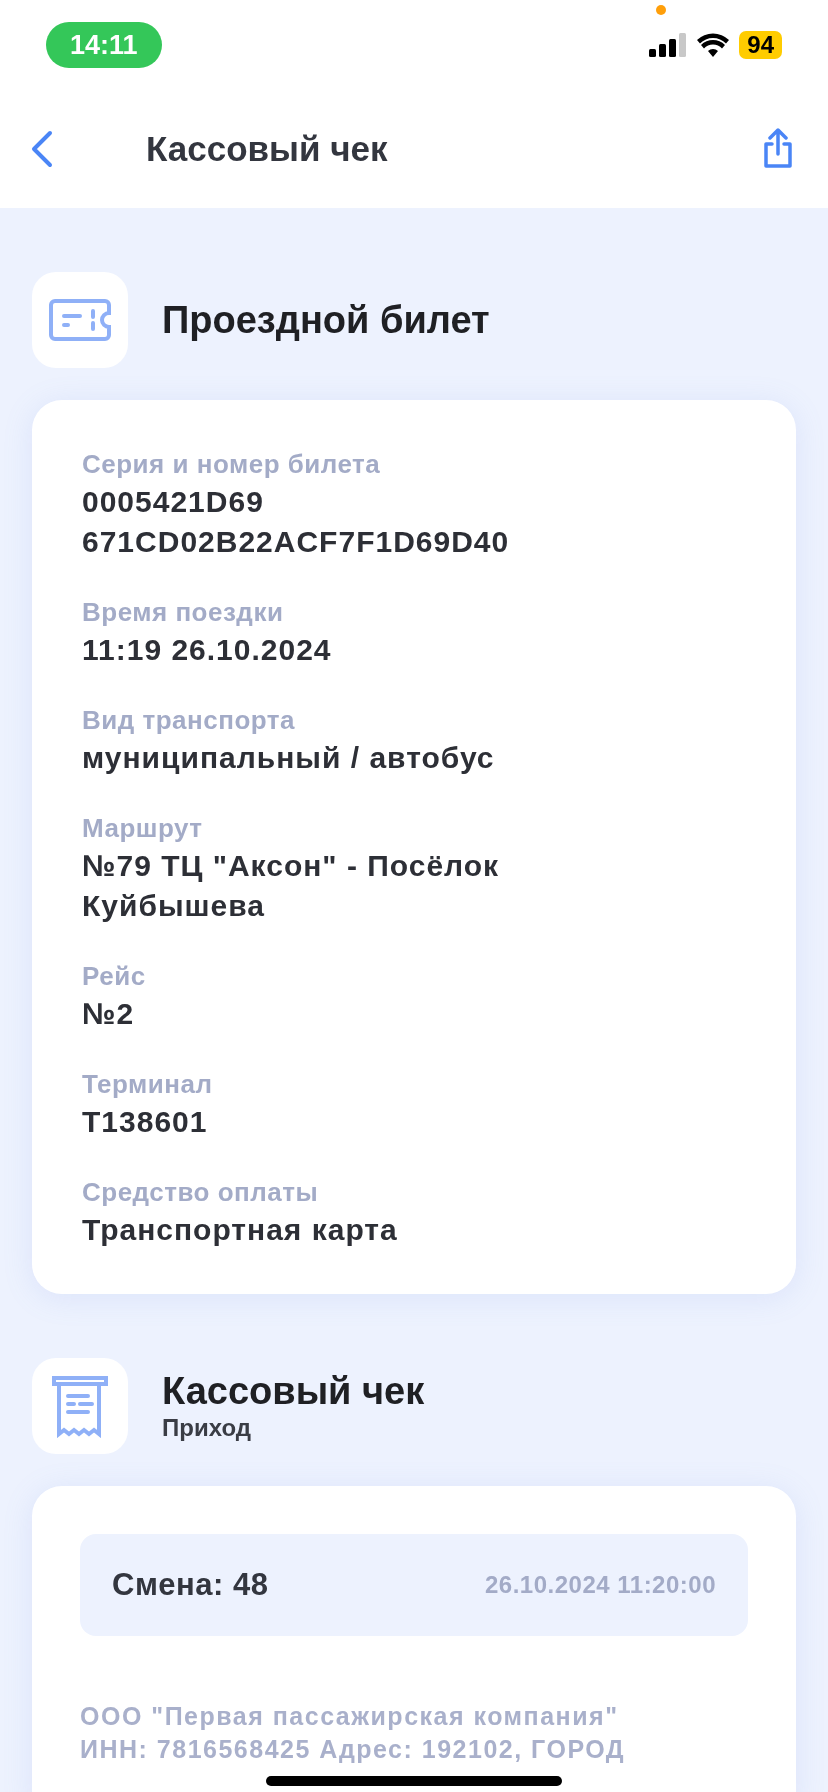 The height and width of the screenshot is (1792, 828). I want to click on section-title: Проездной билет, so click(326, 320).